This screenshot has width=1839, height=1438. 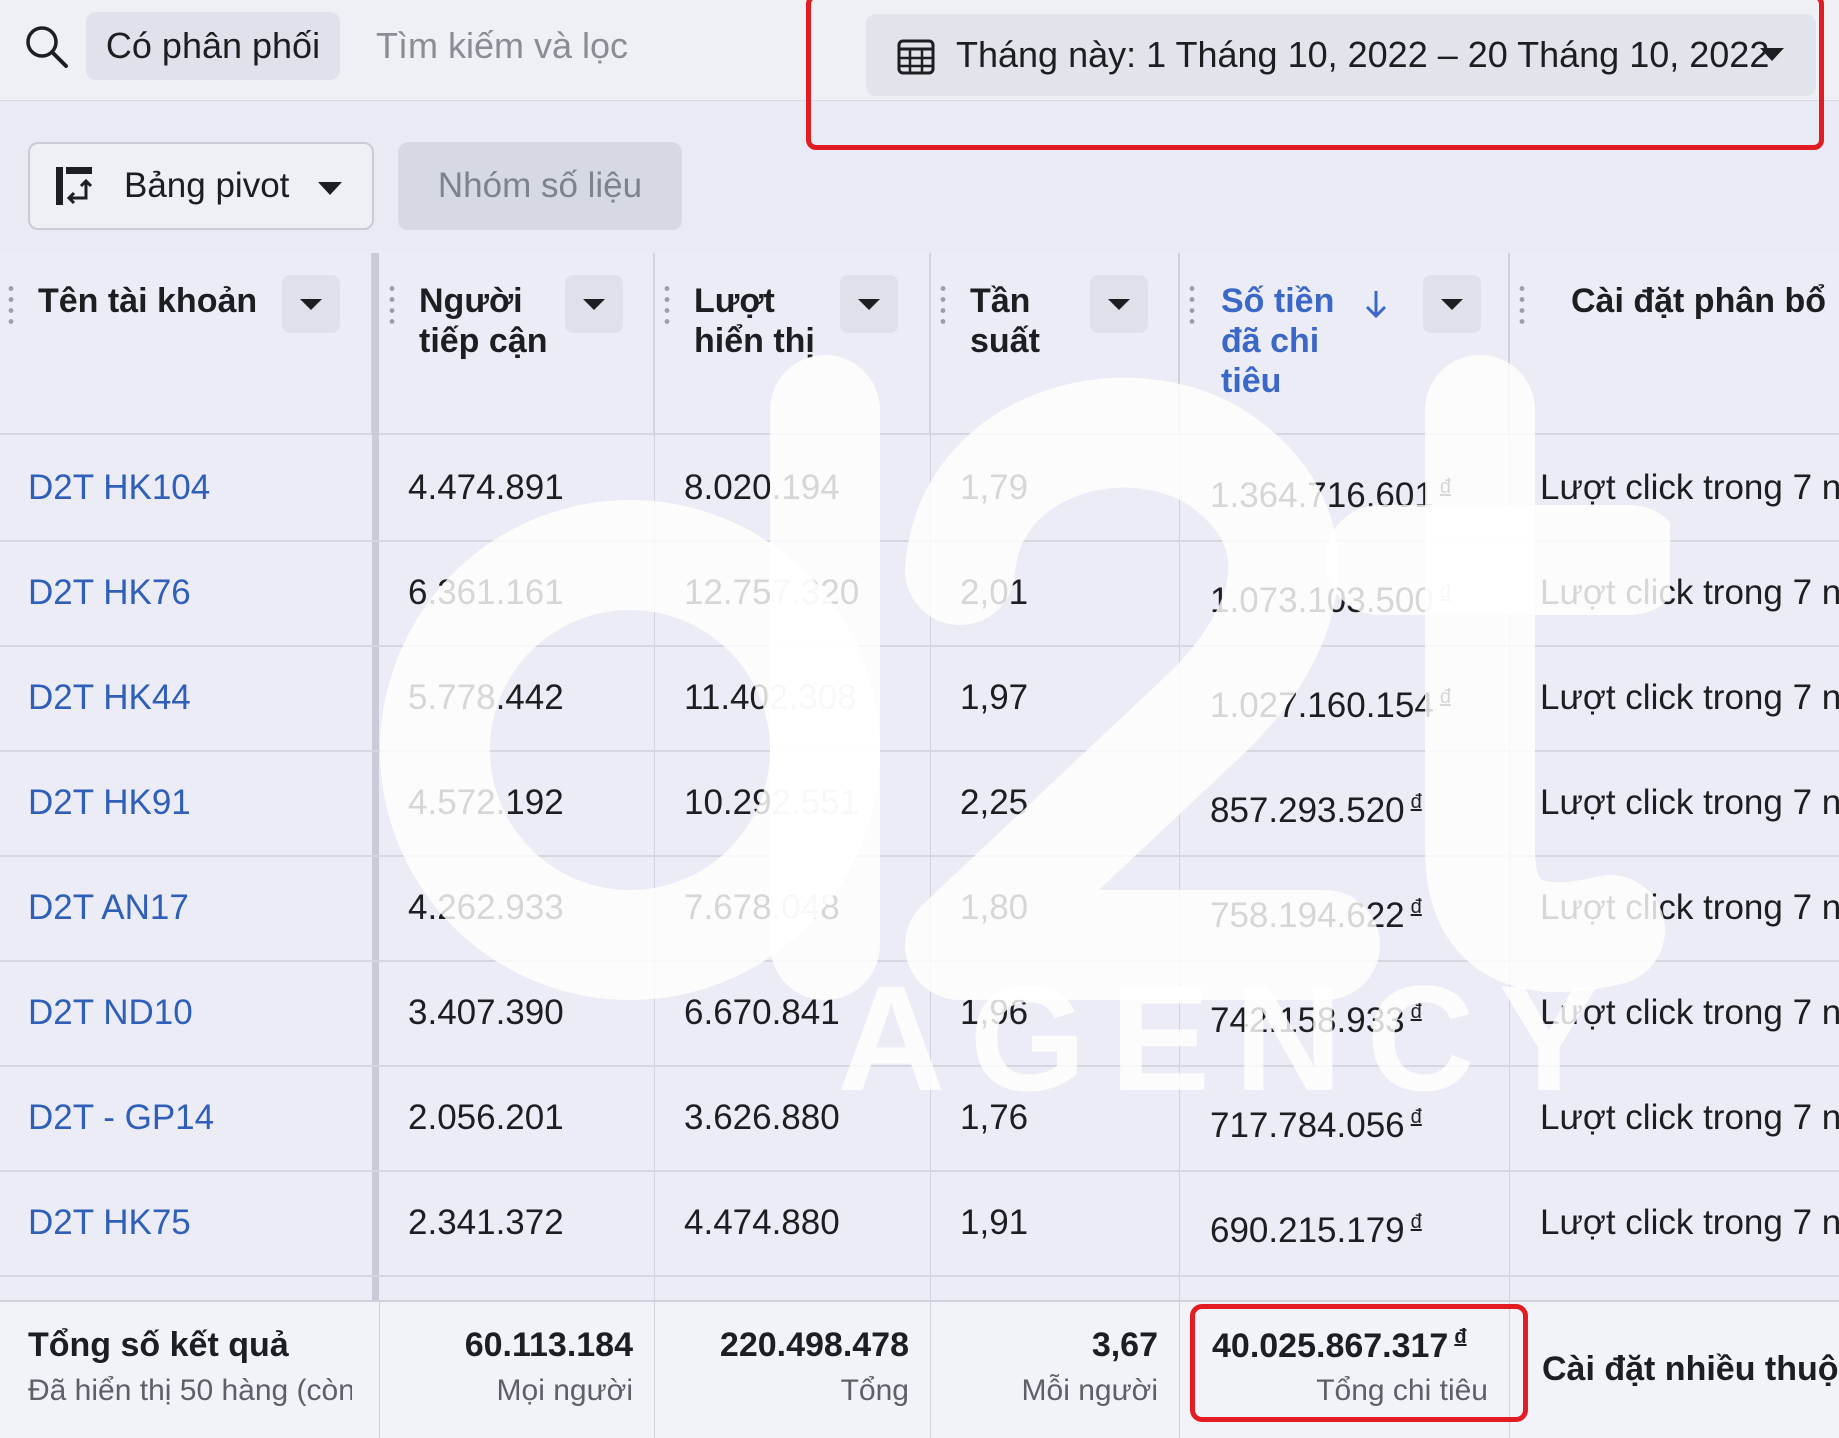 What do you see at coordinates (158, 1345) in the screenshot?
I see `totals-title: Tổng số kết quả` at bounding box center [158, 1345].